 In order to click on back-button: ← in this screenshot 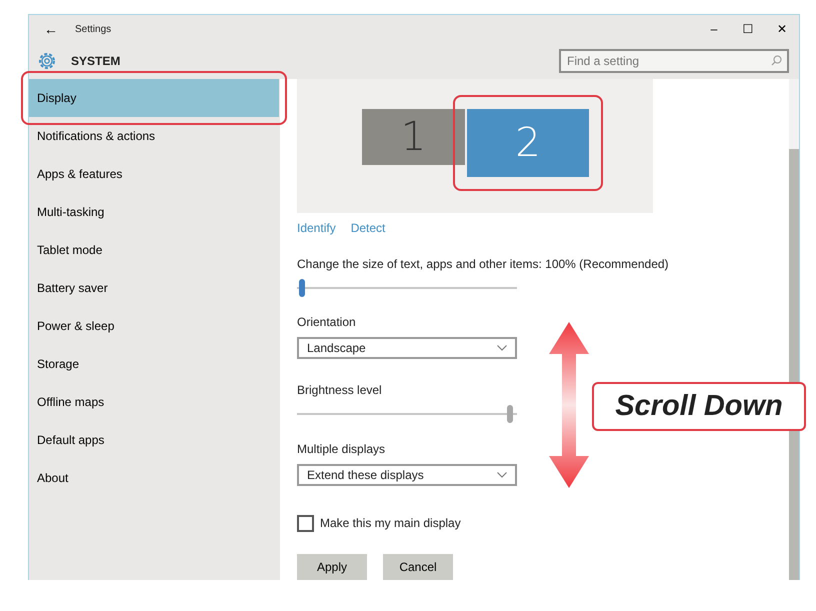, I will do `click(51, 29)`.